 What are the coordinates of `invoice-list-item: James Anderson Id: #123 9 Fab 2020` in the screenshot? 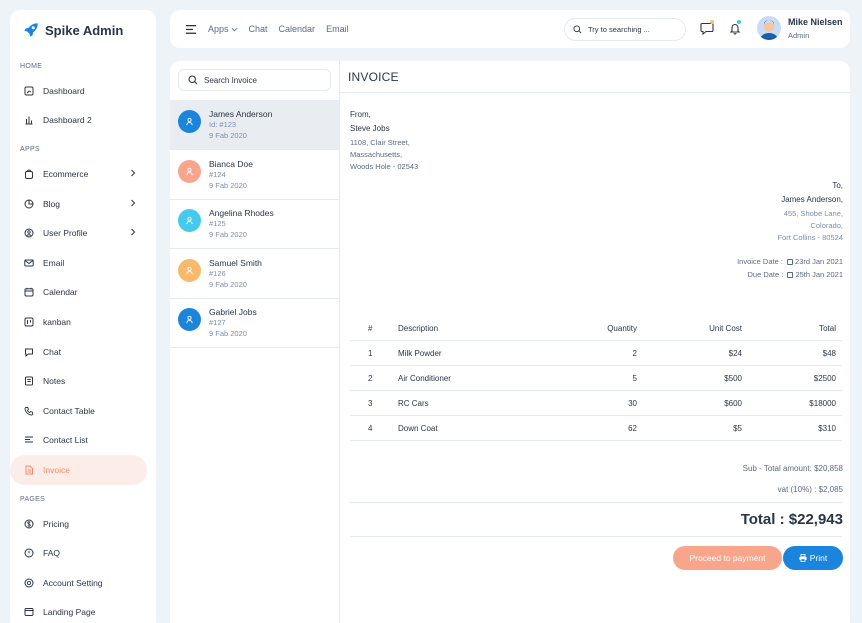 It's located at (254, 125).